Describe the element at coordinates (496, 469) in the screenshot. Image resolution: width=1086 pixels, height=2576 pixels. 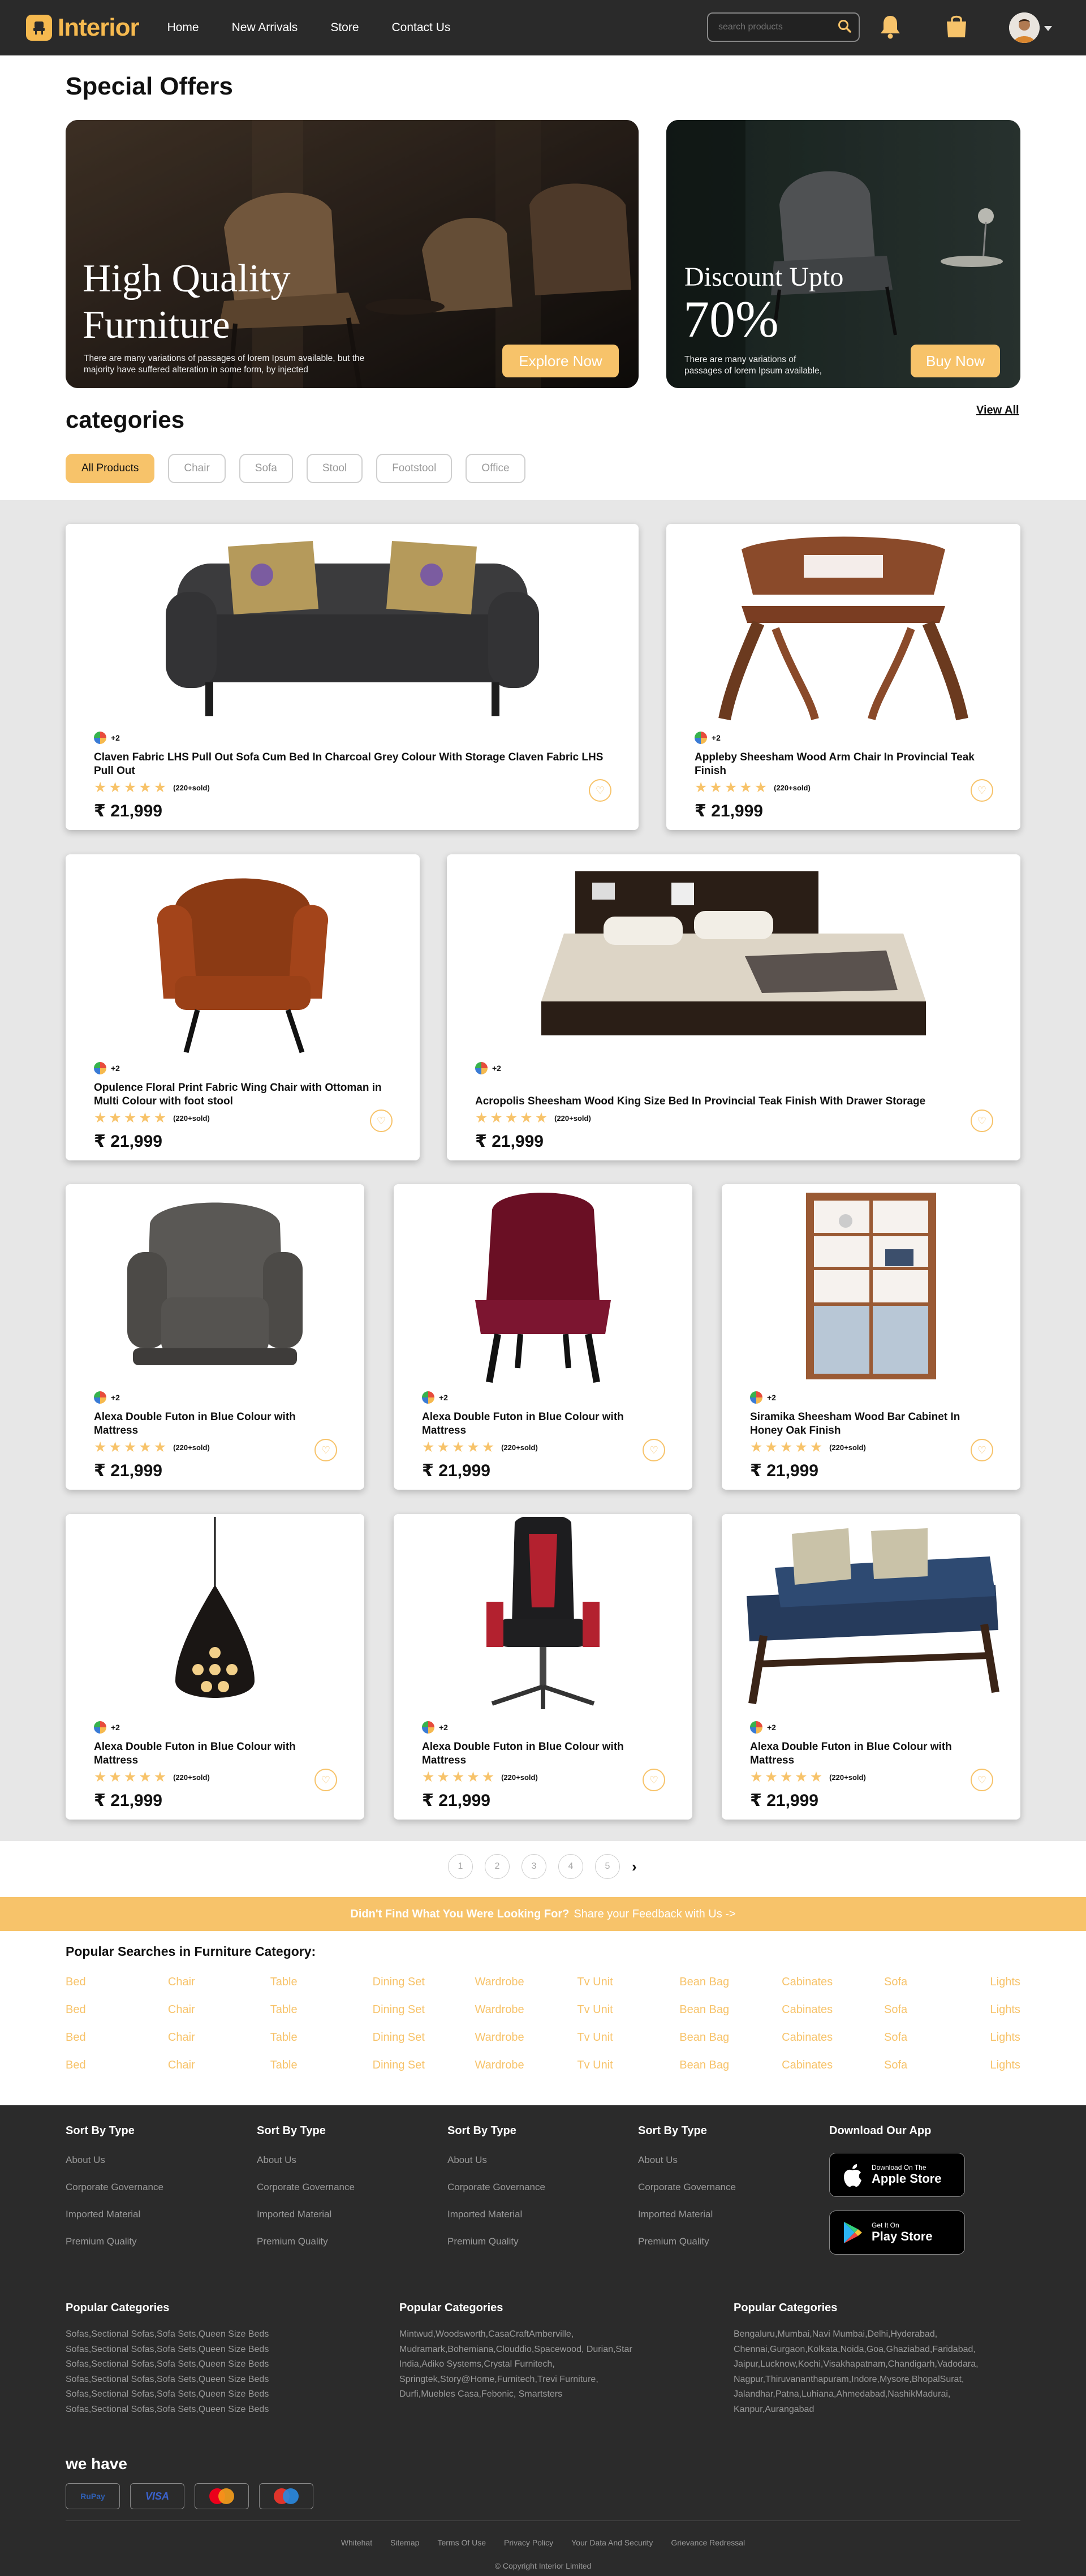
I see `filter-office: Office` at that location.